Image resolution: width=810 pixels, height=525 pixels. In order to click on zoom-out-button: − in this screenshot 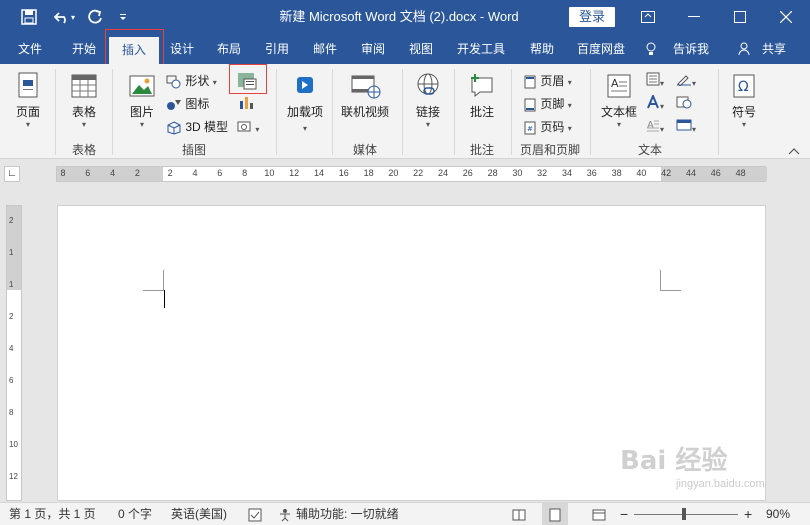, I will do `click(624, 514)`.